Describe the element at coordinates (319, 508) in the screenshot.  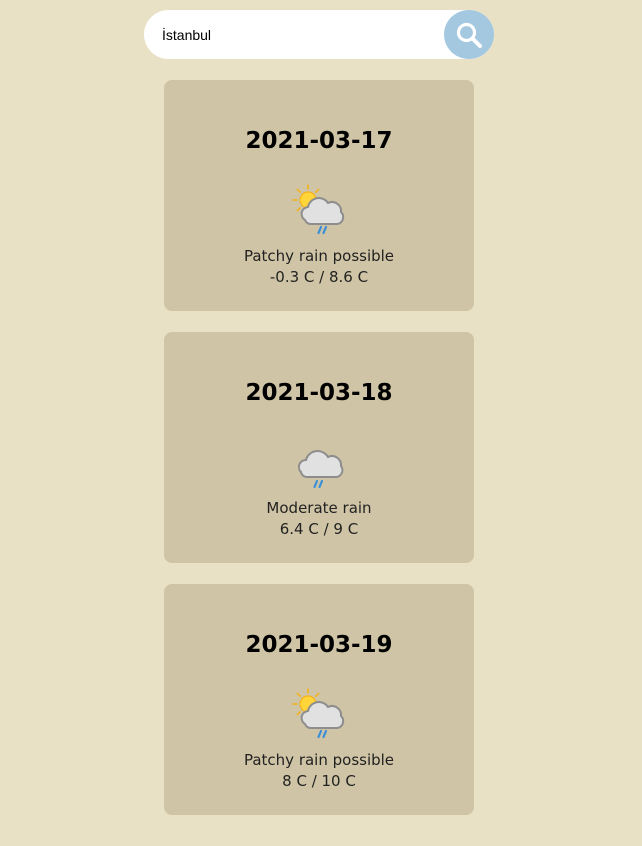
I see `forecast-condition: Moderate rain` at that location.